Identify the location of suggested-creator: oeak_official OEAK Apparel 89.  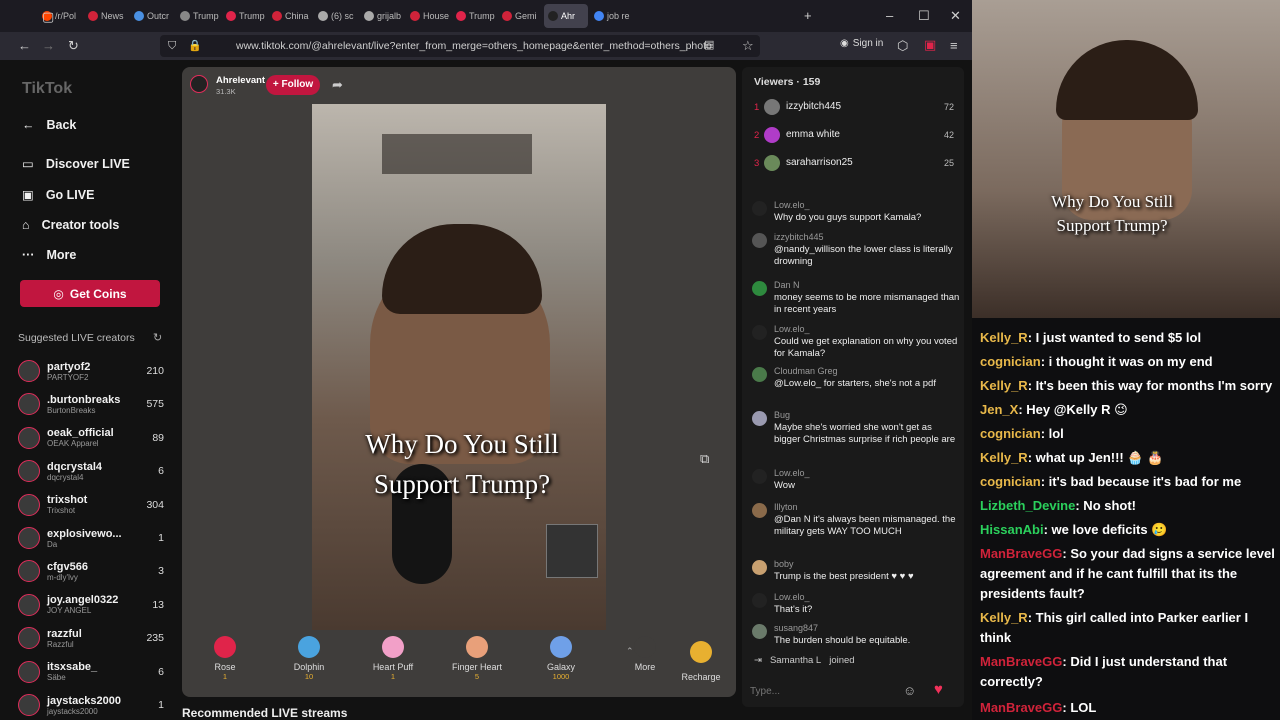
(91, 438).